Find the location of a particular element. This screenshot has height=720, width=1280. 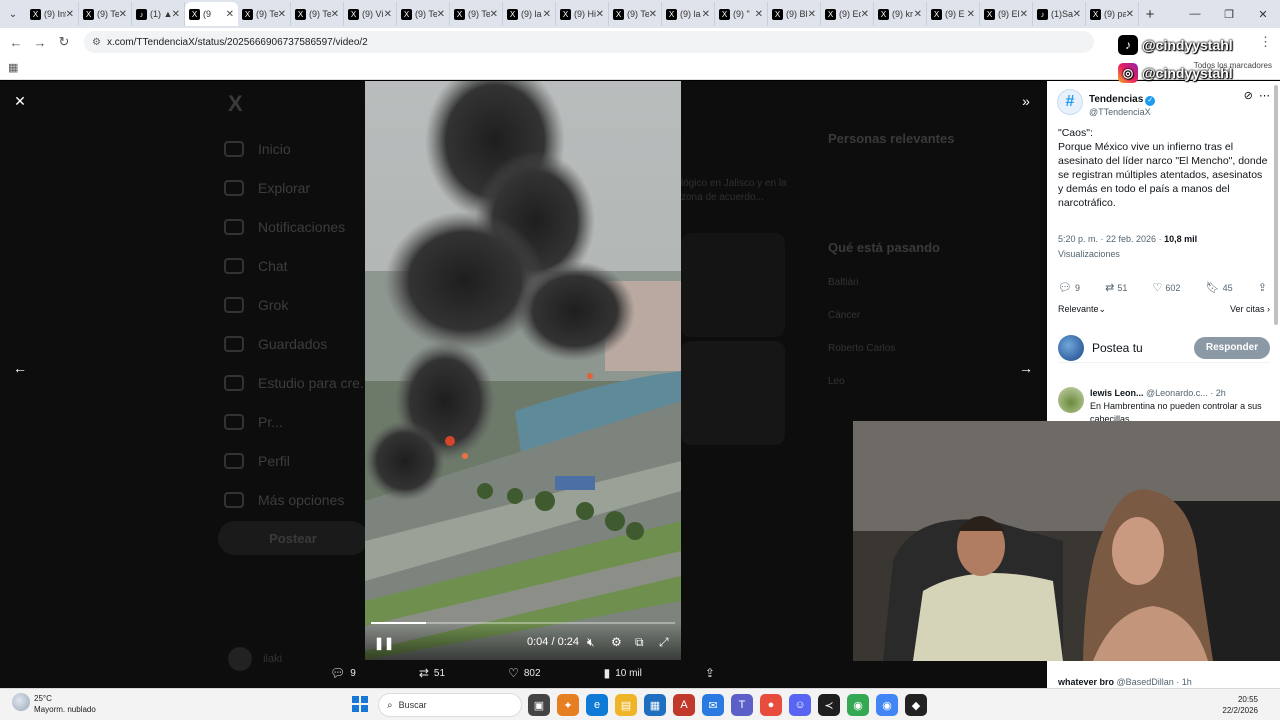

reply-button: Responder is located at coordinates (1232, 347).